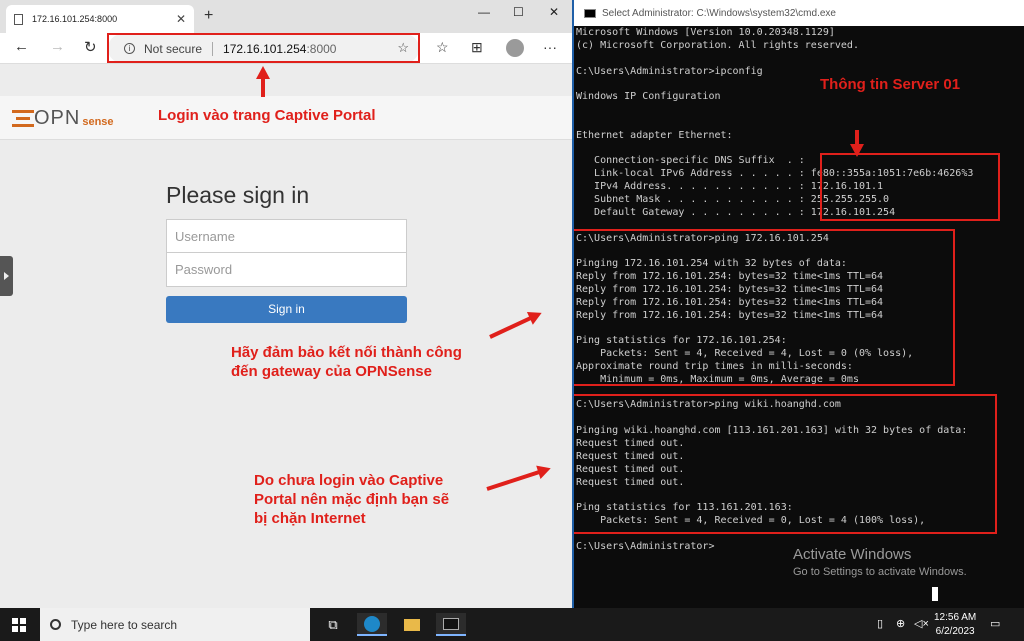  What do you see at coordinates (935, 594) in the screenshot?
I see `text-cursor` at bounding box center [935, 594].